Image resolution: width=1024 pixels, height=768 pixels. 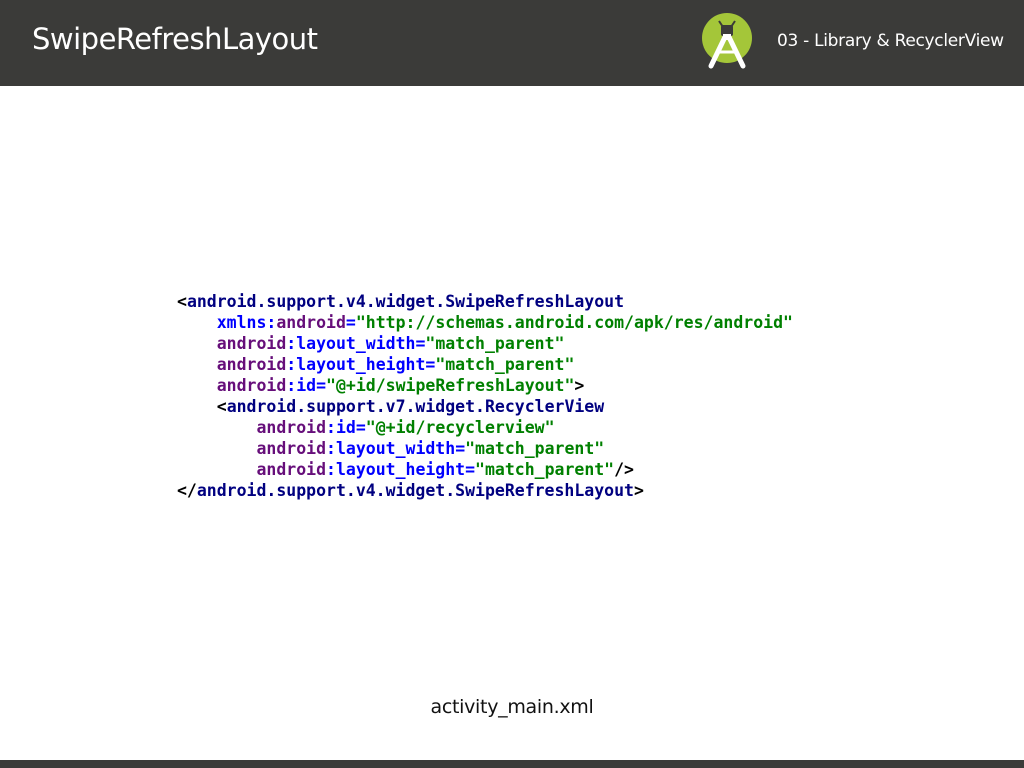 I want to click on code-line-9: android:layout_height="match_parent"/>, so click(x=445, y=469).